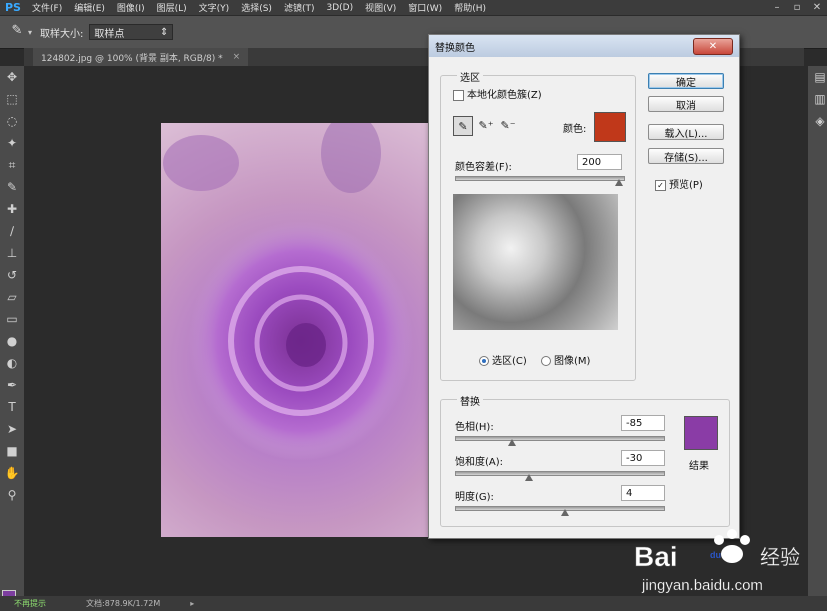 Image resolution: width=827 pixels, height=611 pixels. Describe the element at coordinates (529, 477) in the screenshot. I see `saturation-slider-thumb` at that location.